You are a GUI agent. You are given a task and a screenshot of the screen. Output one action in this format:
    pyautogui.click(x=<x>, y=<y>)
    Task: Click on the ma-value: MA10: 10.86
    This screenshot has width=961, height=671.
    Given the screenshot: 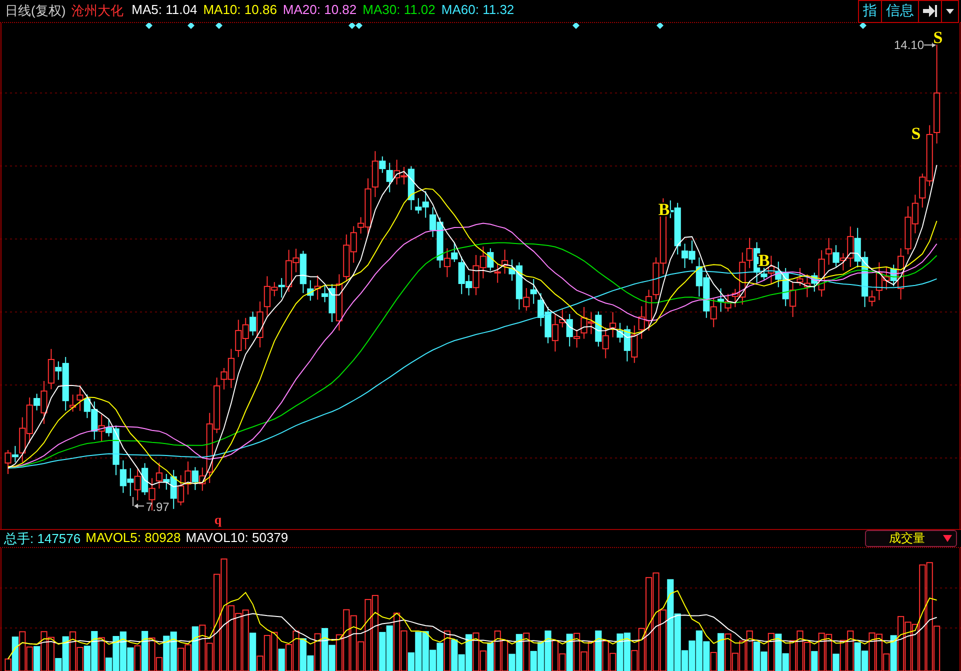 What is the action you would take?
    pyautogui.click(x=240, y=10)
    